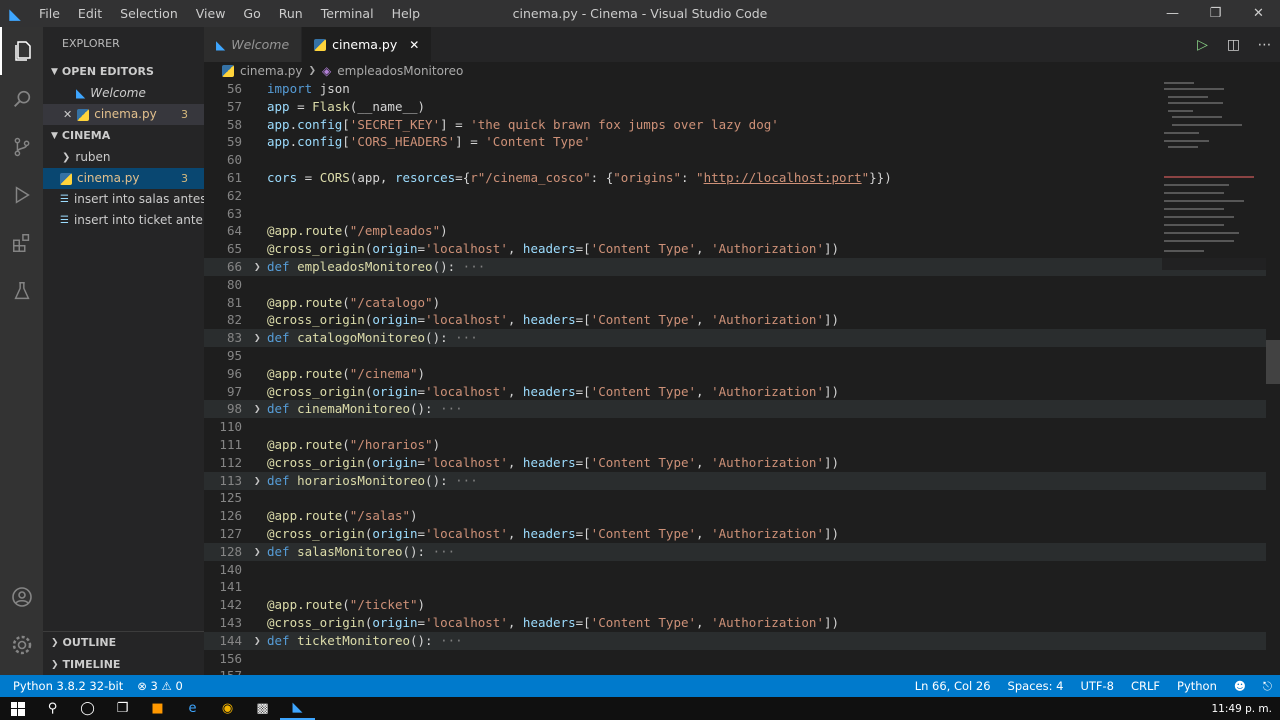  Describe the element at coordinates (21, 195) in the screenshot. I see `run-debug-icon` at that location.